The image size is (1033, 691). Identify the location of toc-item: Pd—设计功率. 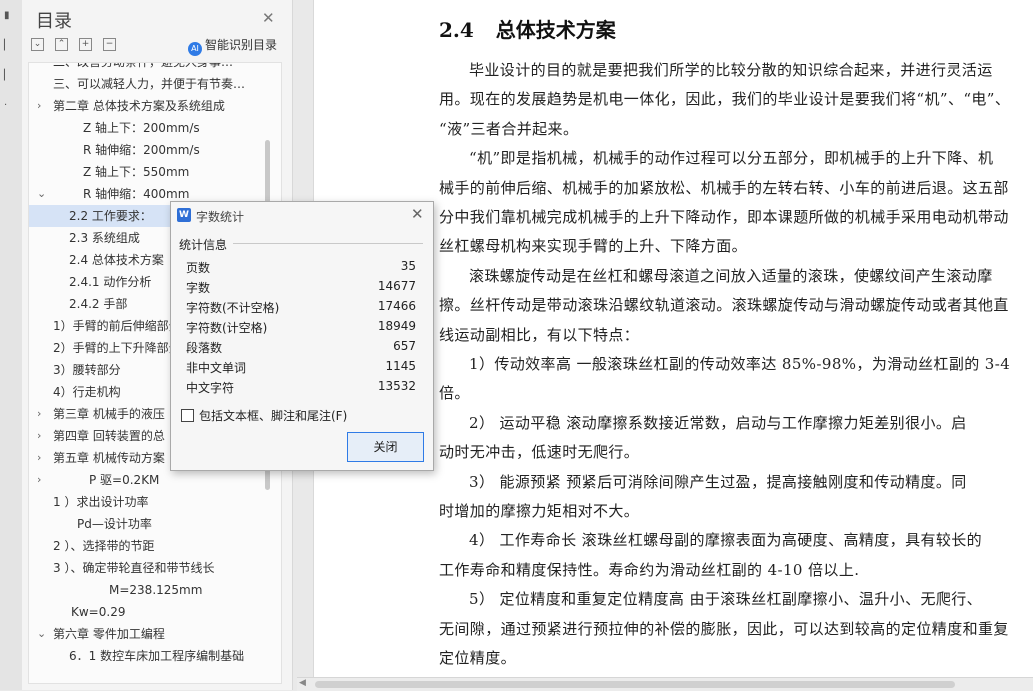
(149, 524).